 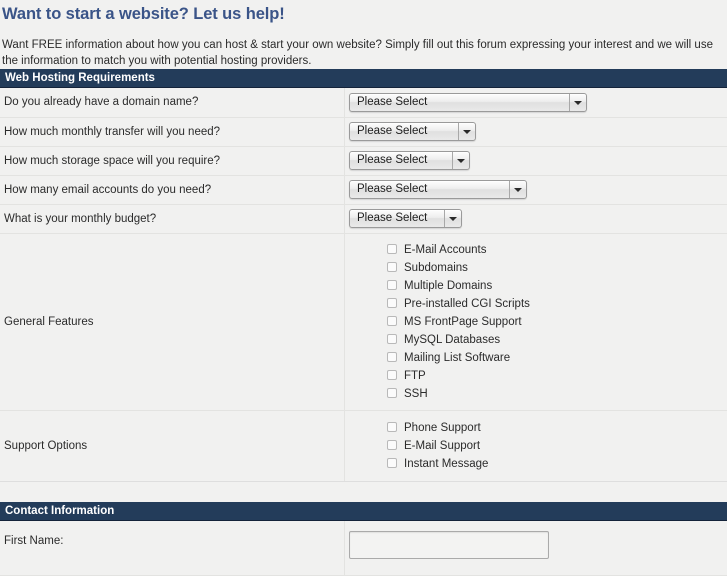 I want to click on select-email-accounts-value: Please Select, so click(x=438, y=189).